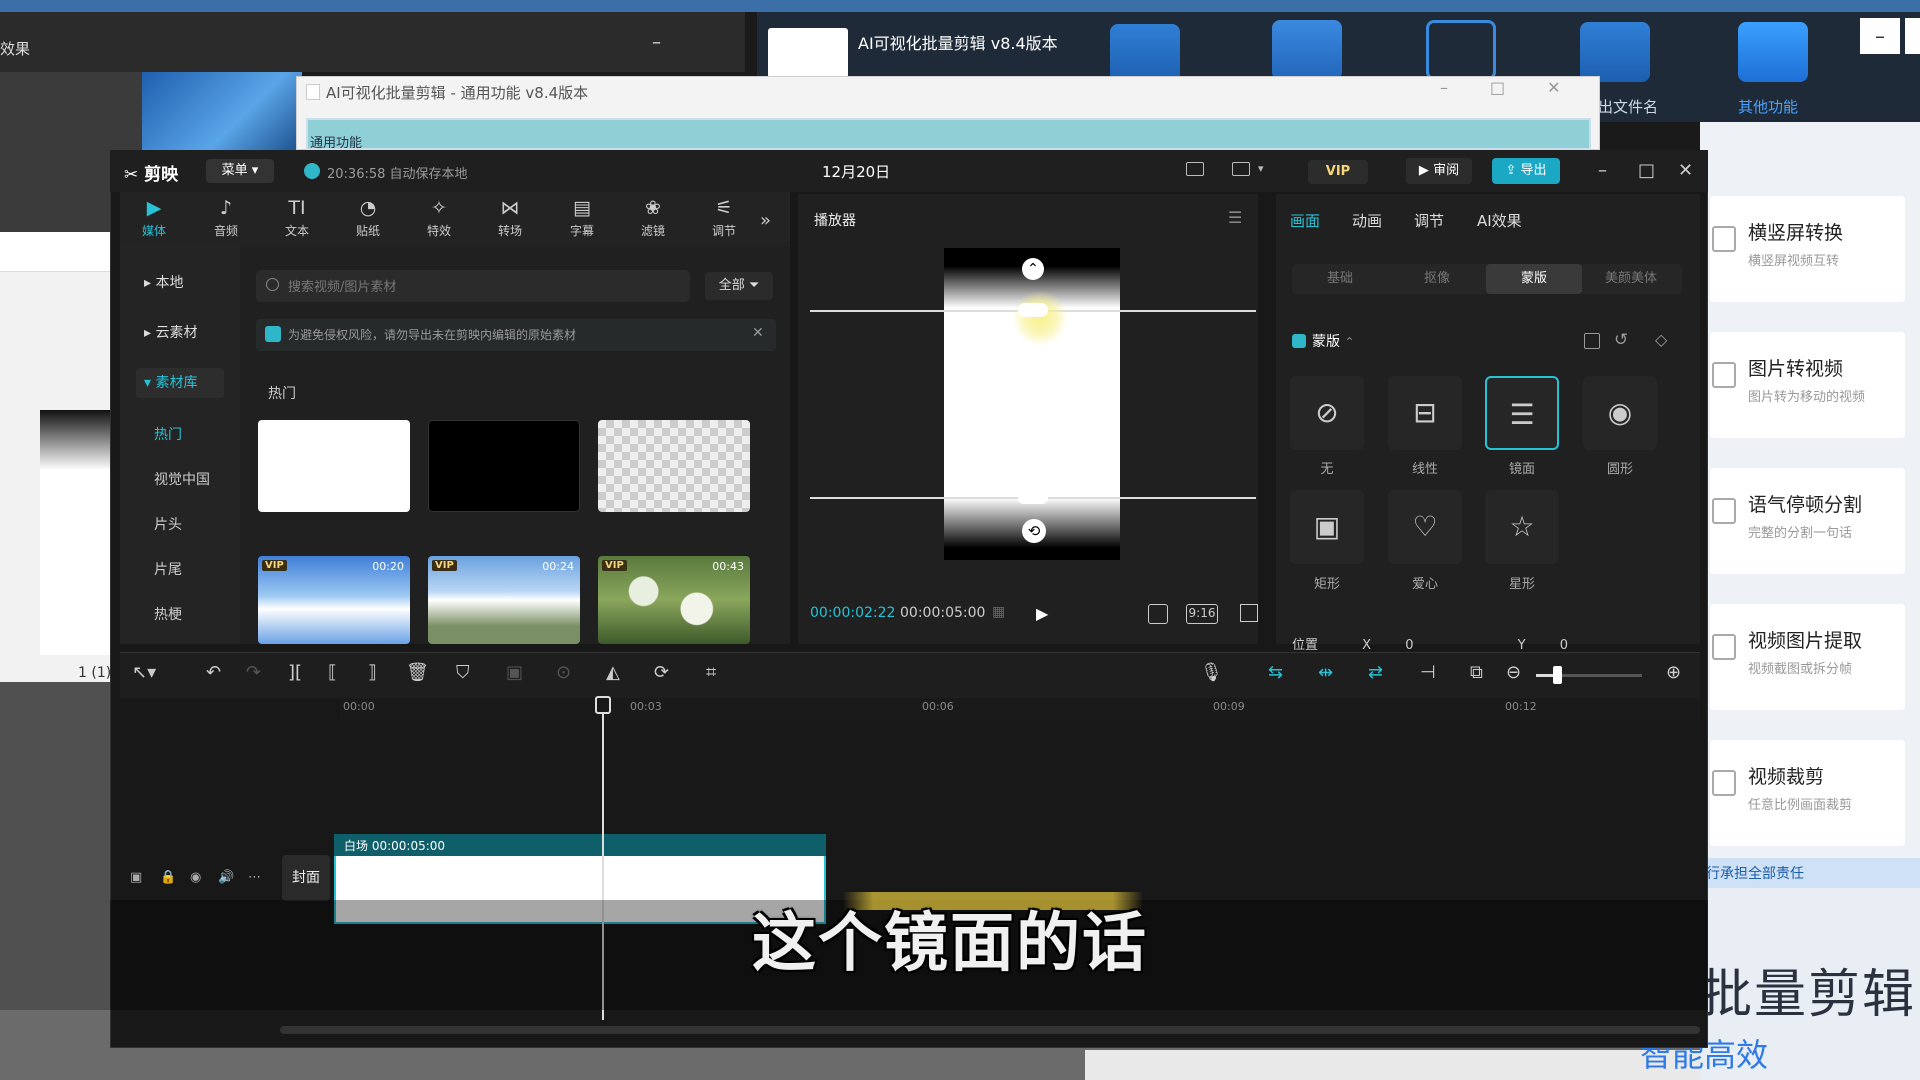 This screenshot has width=1920, height=1080. I want to click on preview-axis-icon: ⊣, so click(1428, 672).